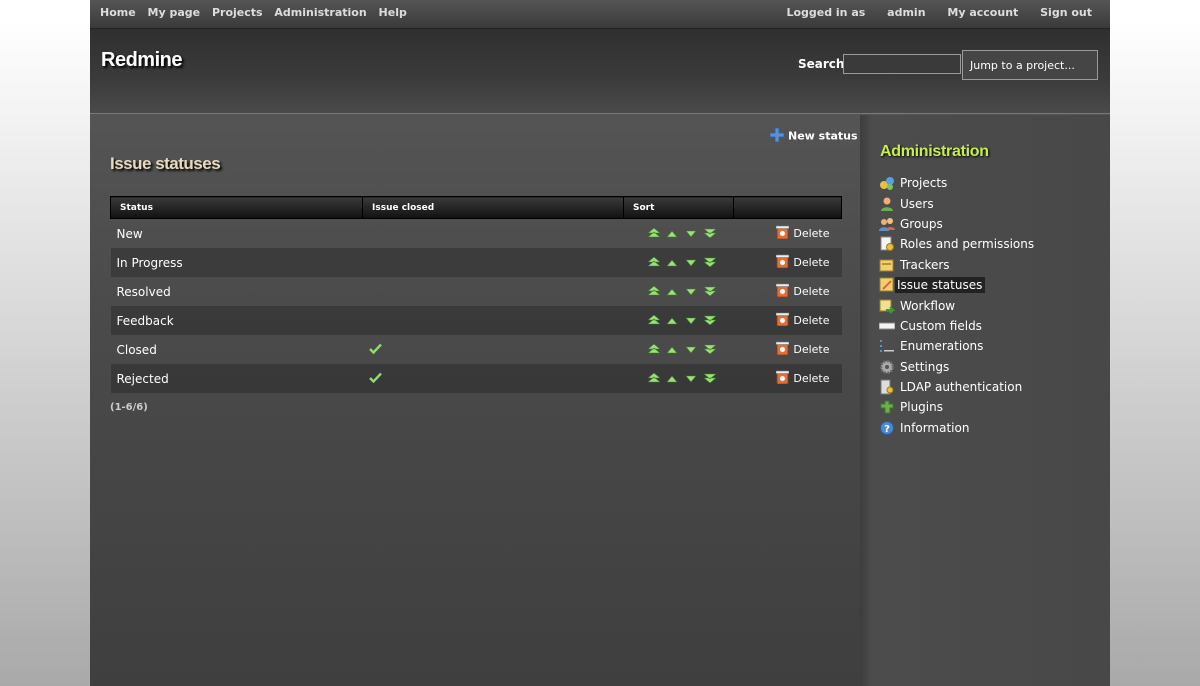 The width and height of the screenshot is (1200, 686). I want to click on sidebar-item-settings: Settings, so click(956, 367).